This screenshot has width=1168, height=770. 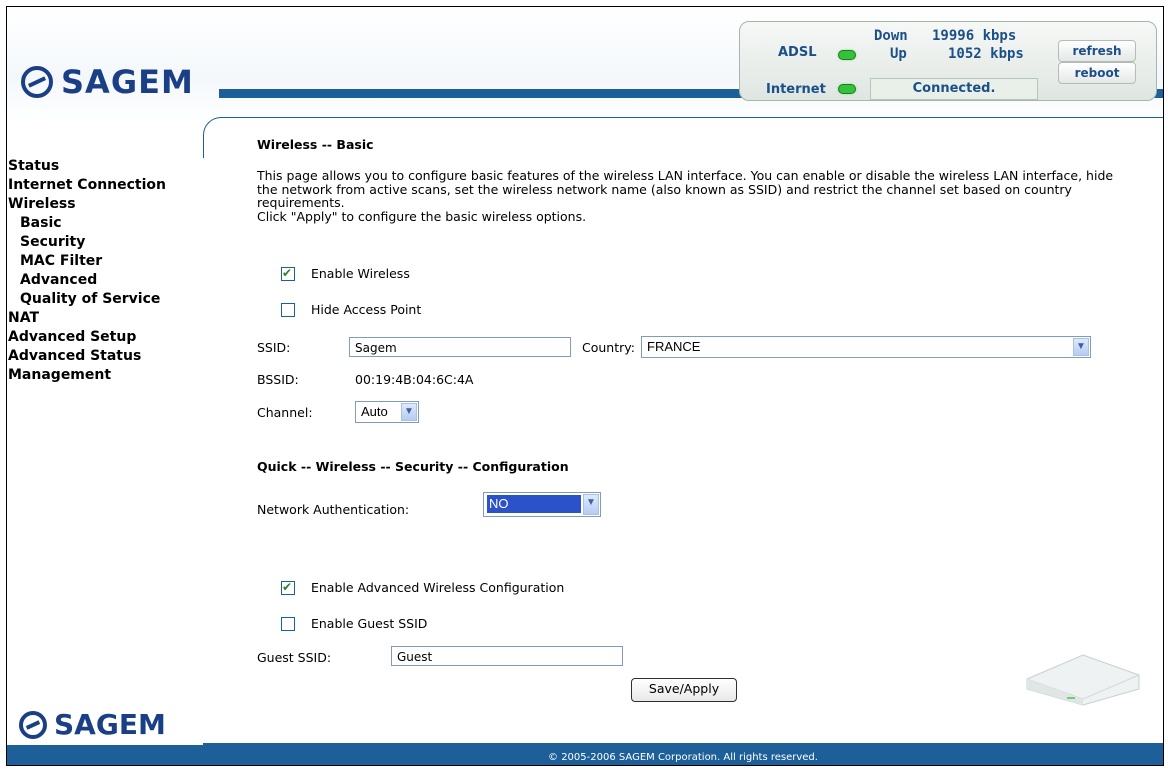 I want to click on brand-name: SAGEM, so click(x=127, y=82).